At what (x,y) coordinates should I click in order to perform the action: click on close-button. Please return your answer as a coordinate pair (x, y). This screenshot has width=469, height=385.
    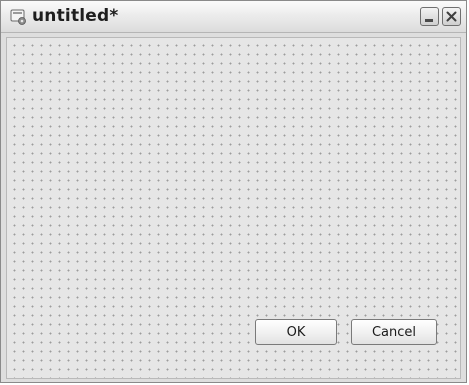
    Looking at the image, I should click on (451, 16).